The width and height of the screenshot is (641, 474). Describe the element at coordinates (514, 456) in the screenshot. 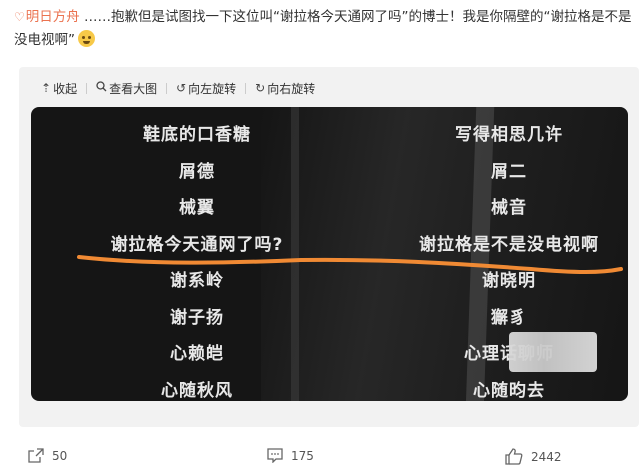

I see `thumbs-up-icon` at that location.